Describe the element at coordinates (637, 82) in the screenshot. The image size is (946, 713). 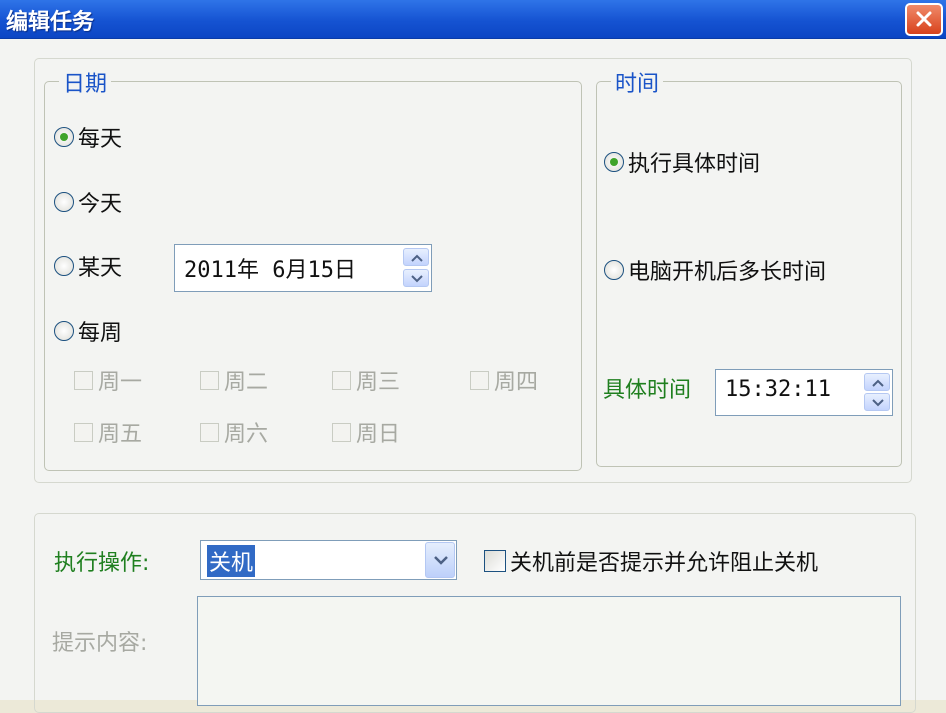
I see `time-group-label: 时间` at that location.